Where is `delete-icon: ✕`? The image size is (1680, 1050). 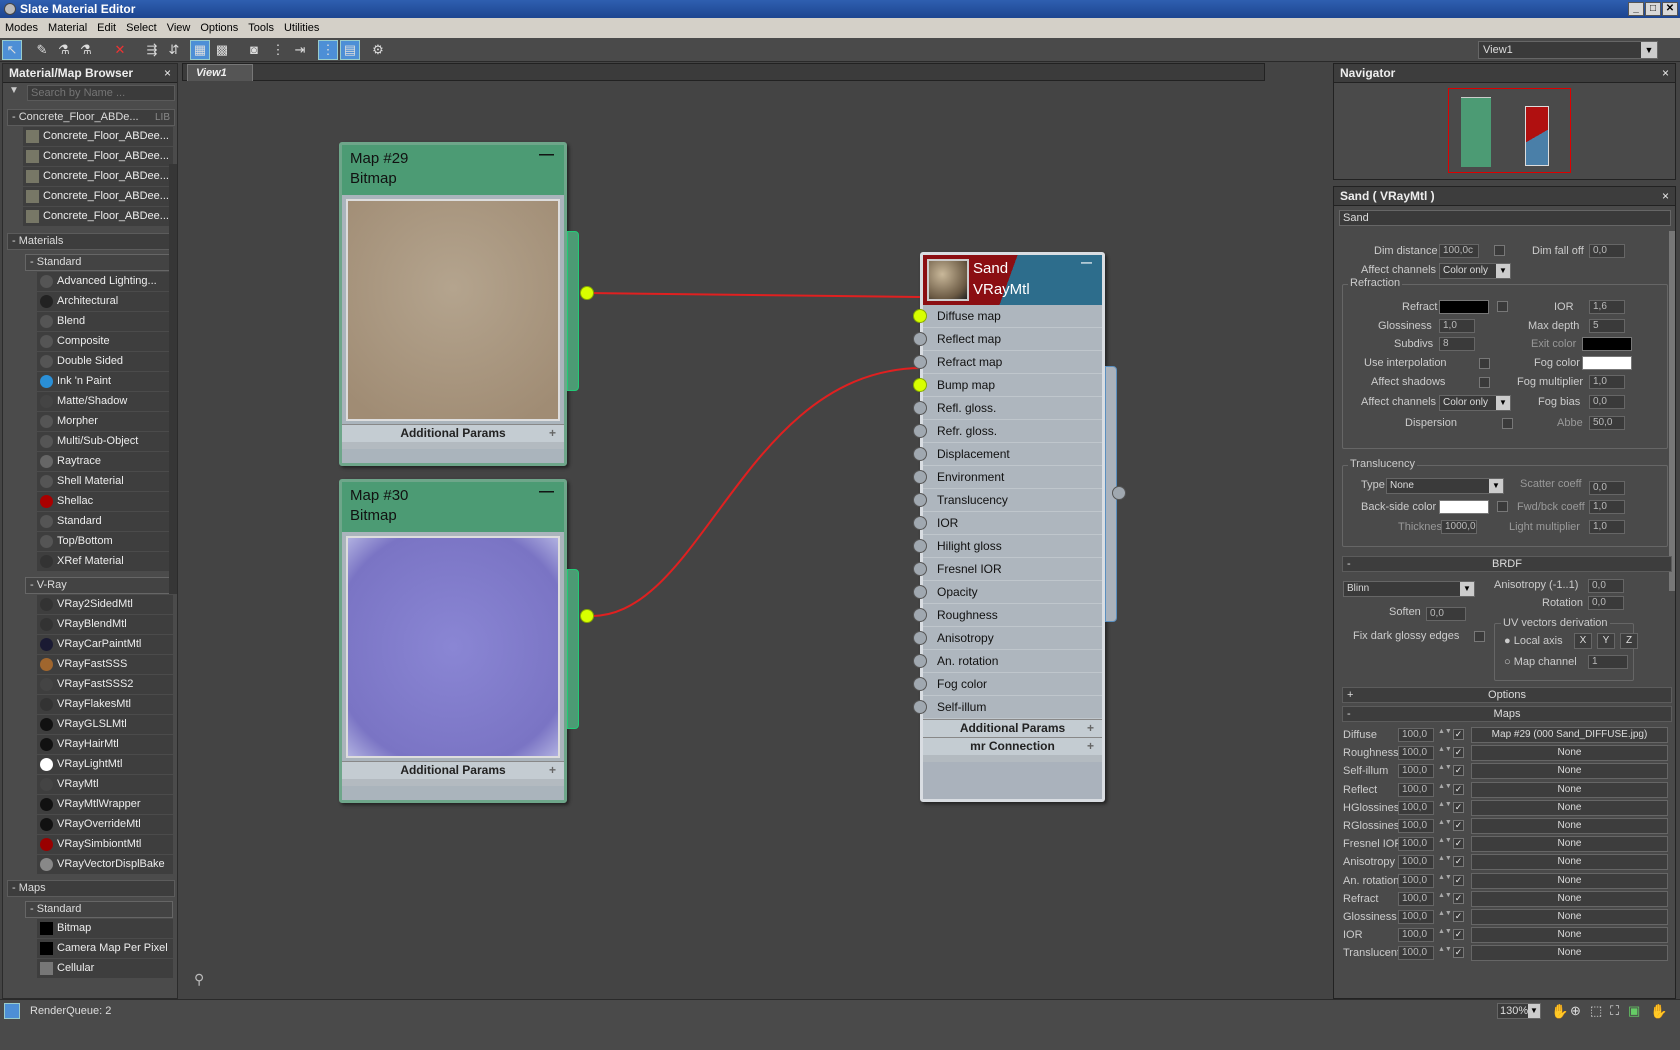
delete-icon: ✕ is located at coordinates (120, 50).